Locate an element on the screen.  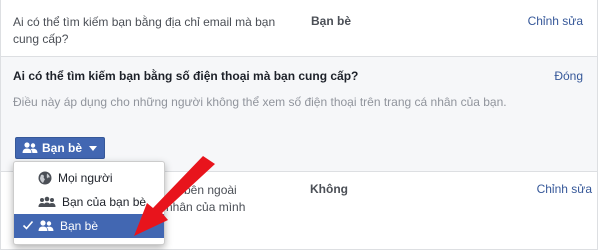
menu-item-friends-of-friends-label: Bạn của bạn bè is located at coordinates (104, 202).